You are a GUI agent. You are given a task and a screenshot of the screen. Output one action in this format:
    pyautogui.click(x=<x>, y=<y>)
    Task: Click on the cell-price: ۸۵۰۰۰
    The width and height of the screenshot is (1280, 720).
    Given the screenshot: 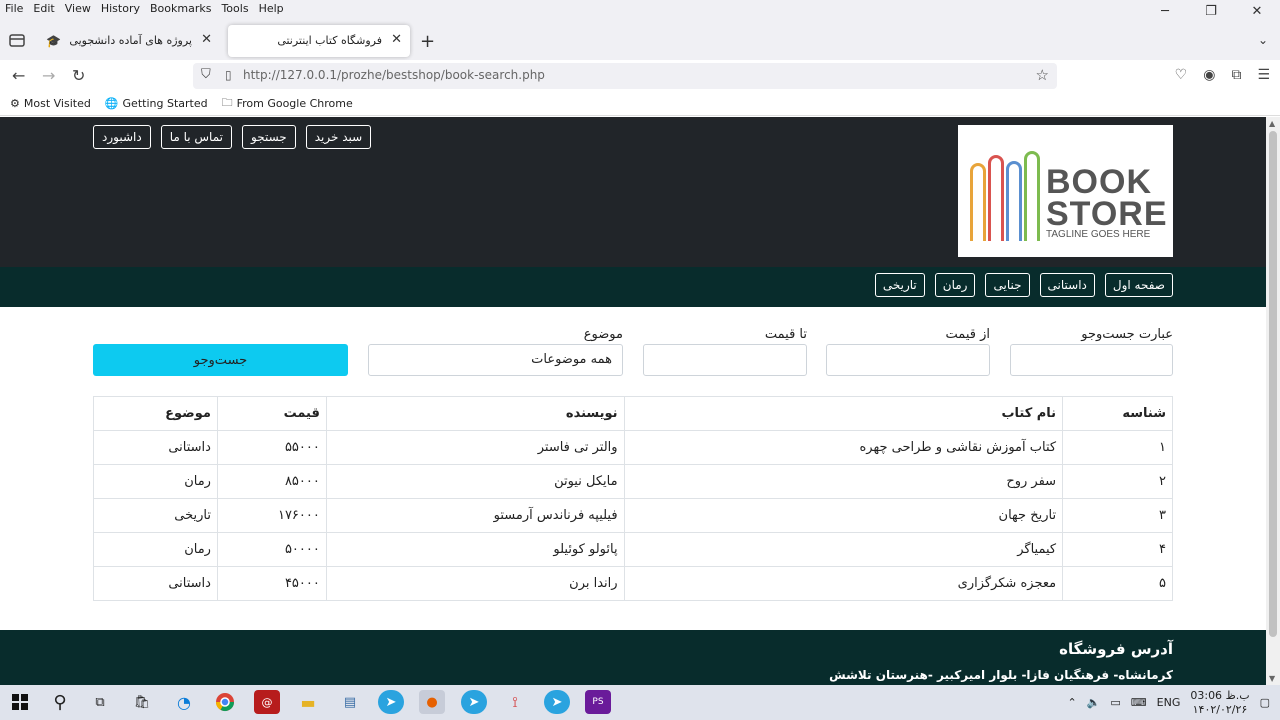 What is the action you would take?
    pyautogui.click(x=271, y=481)
    